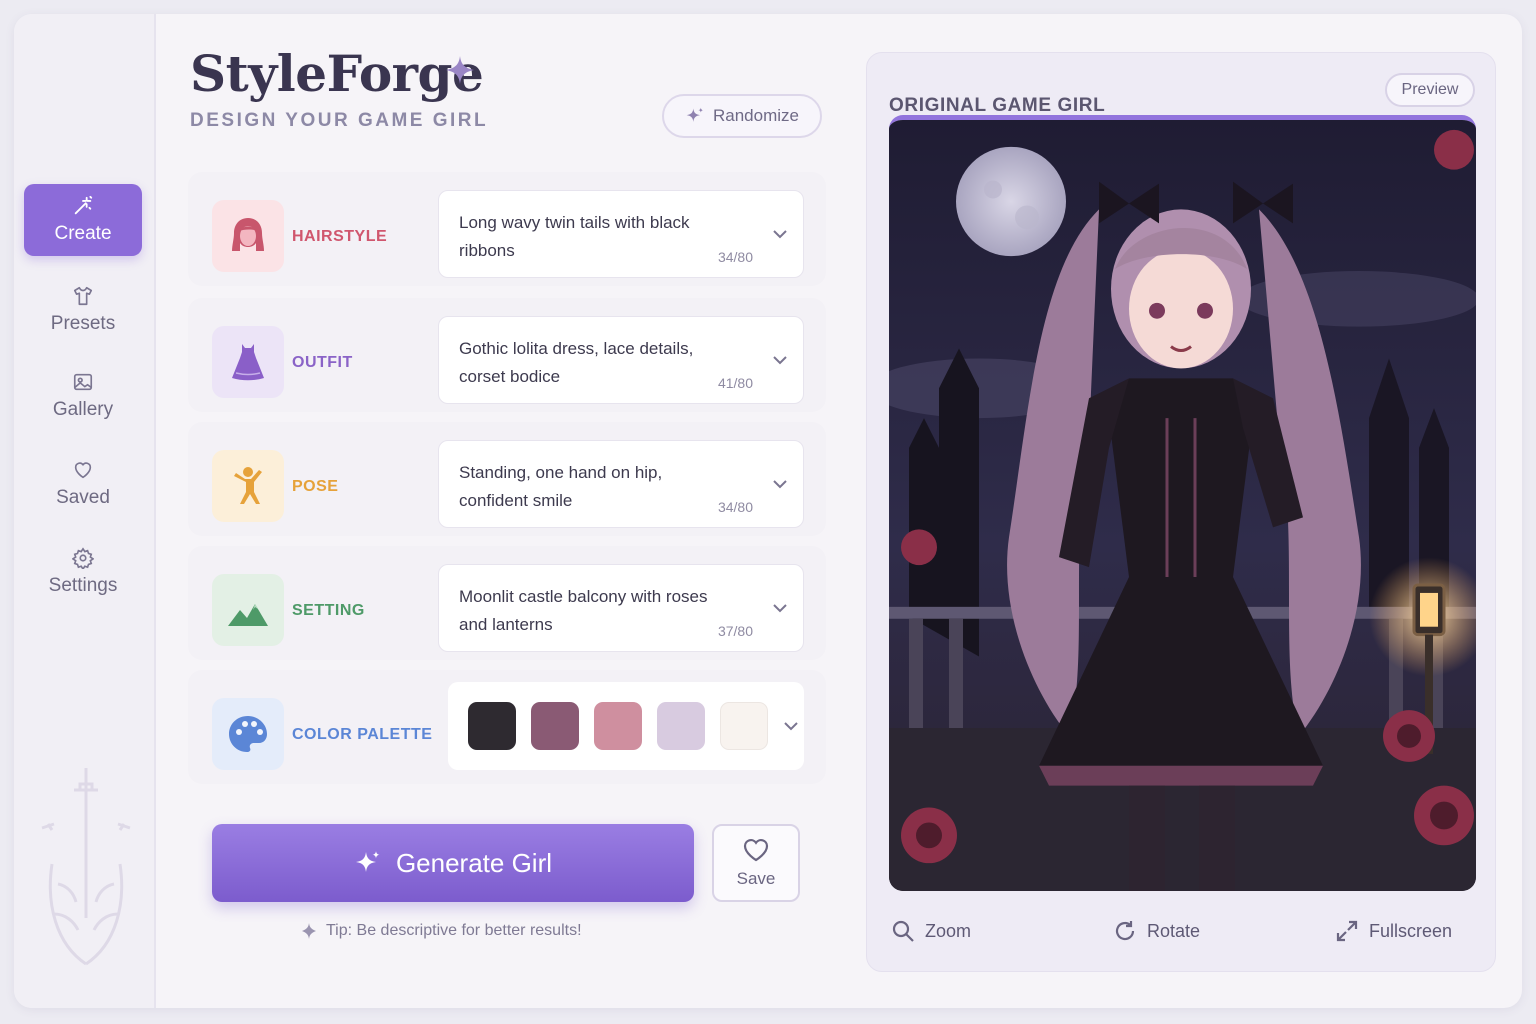  Describe the element at coordinates (315, 486) in the screenshot. I see `field-label: POSE` at that location.